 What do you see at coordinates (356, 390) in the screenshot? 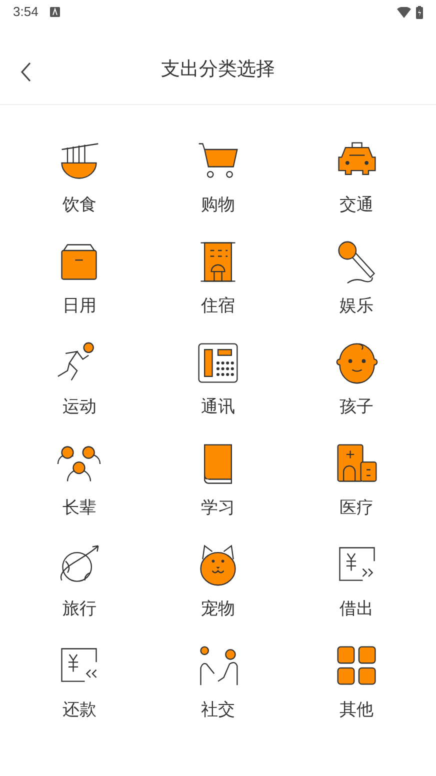
I see `category-item: 孩子` at bounding box center [356, 390].